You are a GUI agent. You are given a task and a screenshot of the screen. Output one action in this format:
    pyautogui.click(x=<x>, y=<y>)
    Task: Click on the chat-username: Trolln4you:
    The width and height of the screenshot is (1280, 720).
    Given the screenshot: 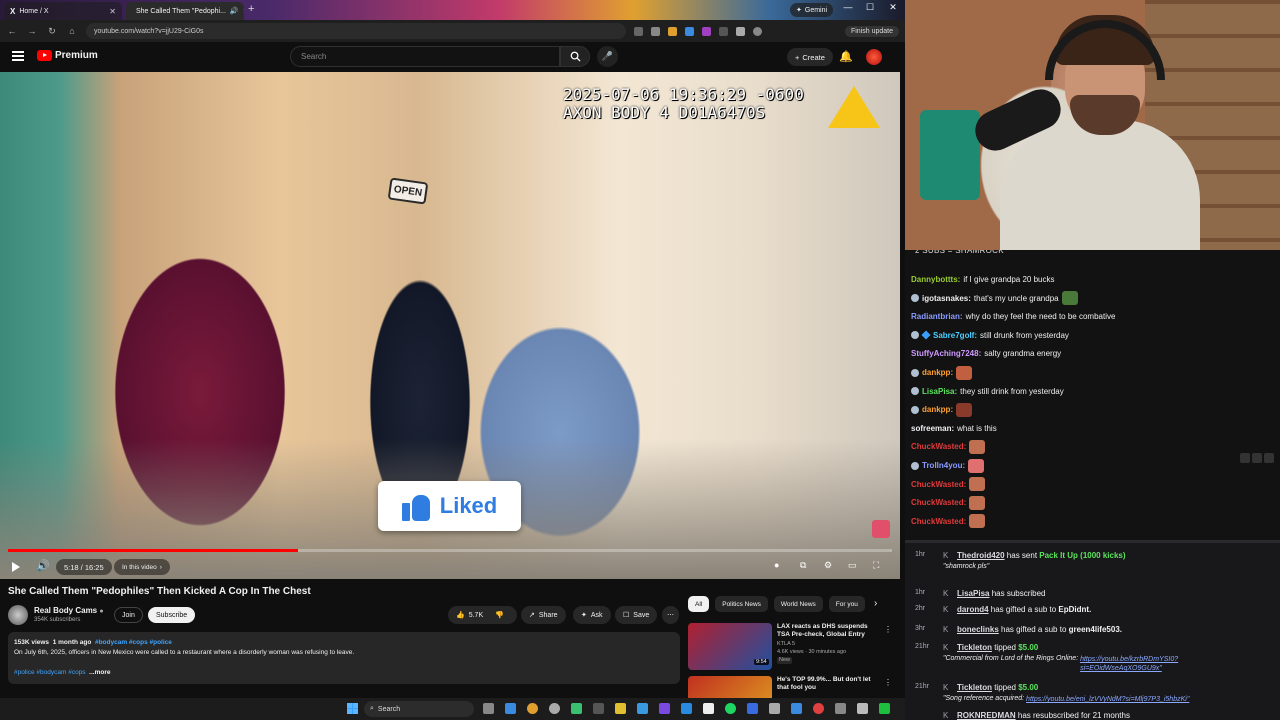 What is the action you would take?
    pyautogui.click(x=943, y=465)
    